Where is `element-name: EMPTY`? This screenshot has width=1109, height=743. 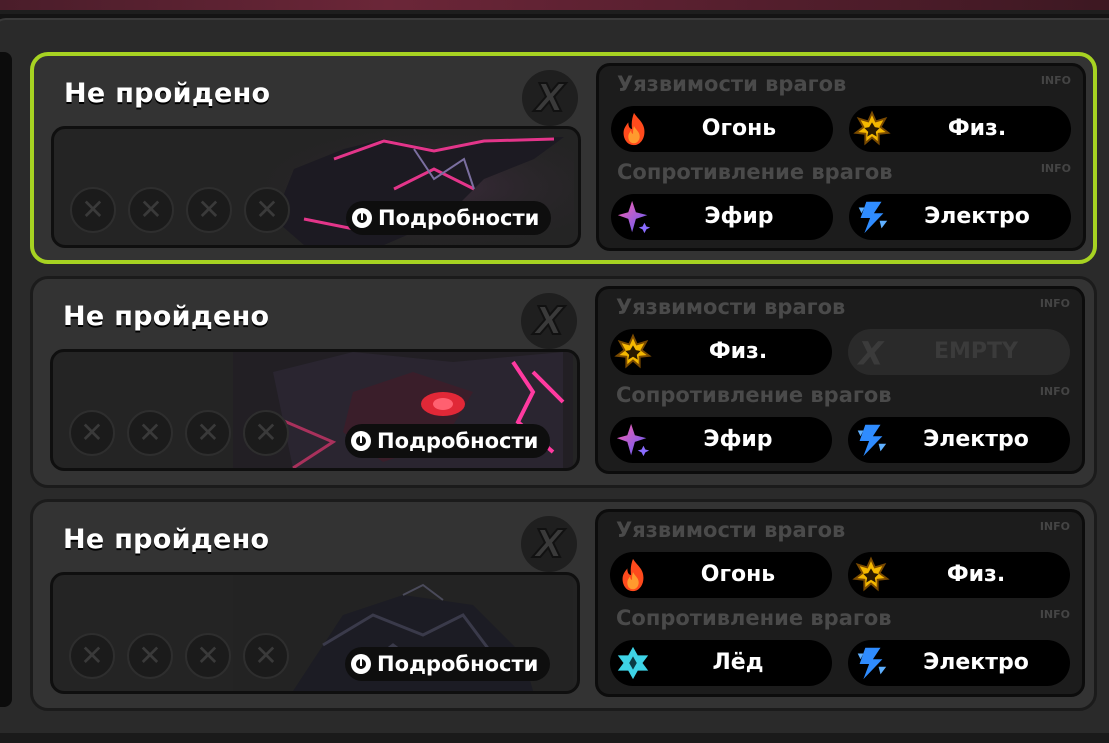 element-name: EMPTY is located at coordinates (976, 351).